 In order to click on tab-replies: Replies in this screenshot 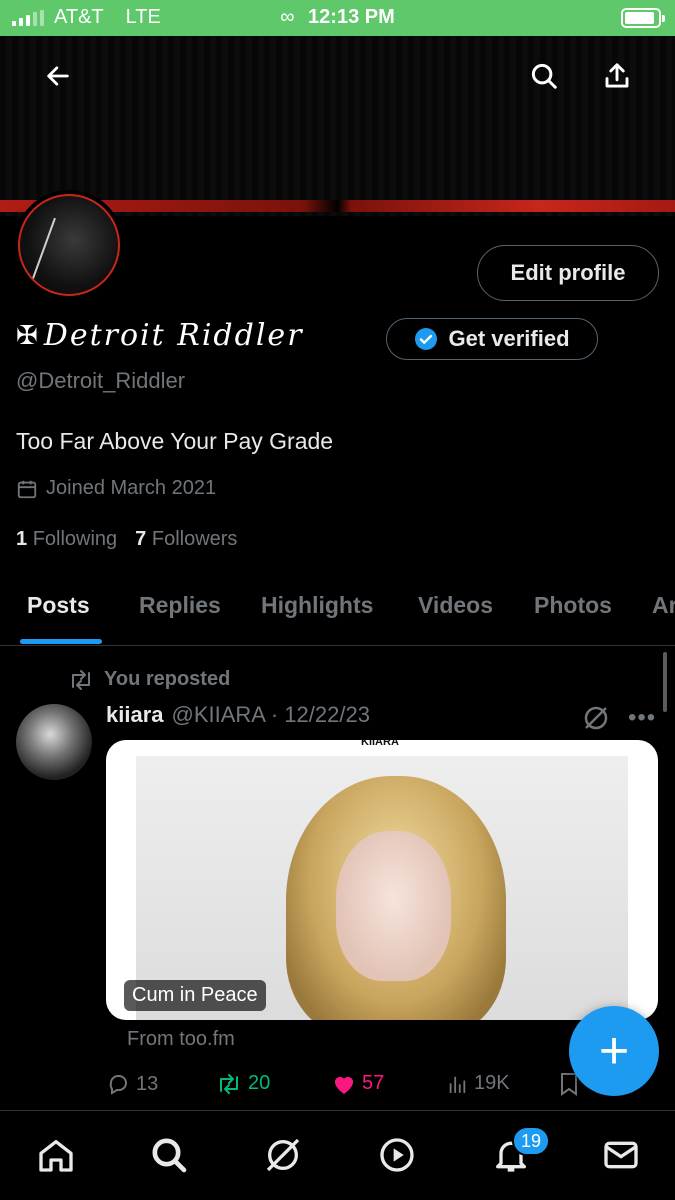, I will do `click(180, 605)`.